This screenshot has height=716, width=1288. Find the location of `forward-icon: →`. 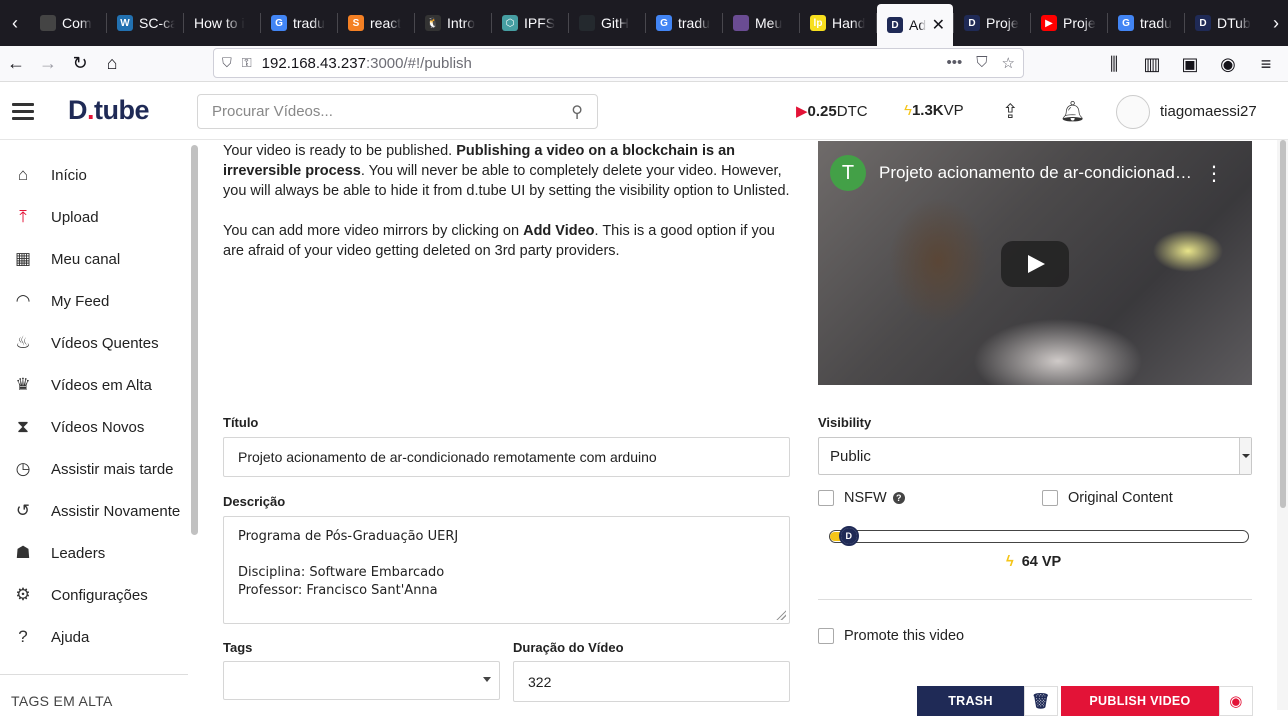

forward-icon: → is located at coordinates (48, 63).